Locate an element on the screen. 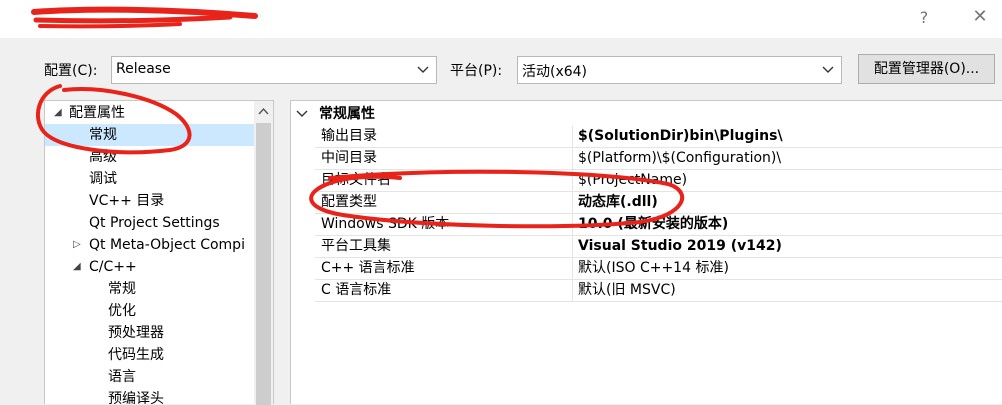 This screenshot has height=405, width=1002. property-value: 默认(ISO C++14 标准) is located at coordinates (653, 268).